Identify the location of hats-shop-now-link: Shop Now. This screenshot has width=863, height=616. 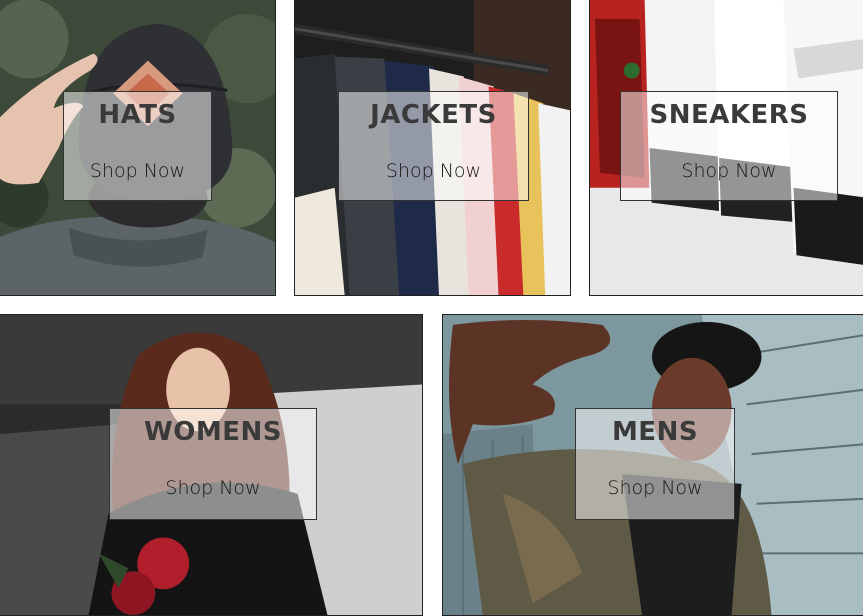
(137, 171).